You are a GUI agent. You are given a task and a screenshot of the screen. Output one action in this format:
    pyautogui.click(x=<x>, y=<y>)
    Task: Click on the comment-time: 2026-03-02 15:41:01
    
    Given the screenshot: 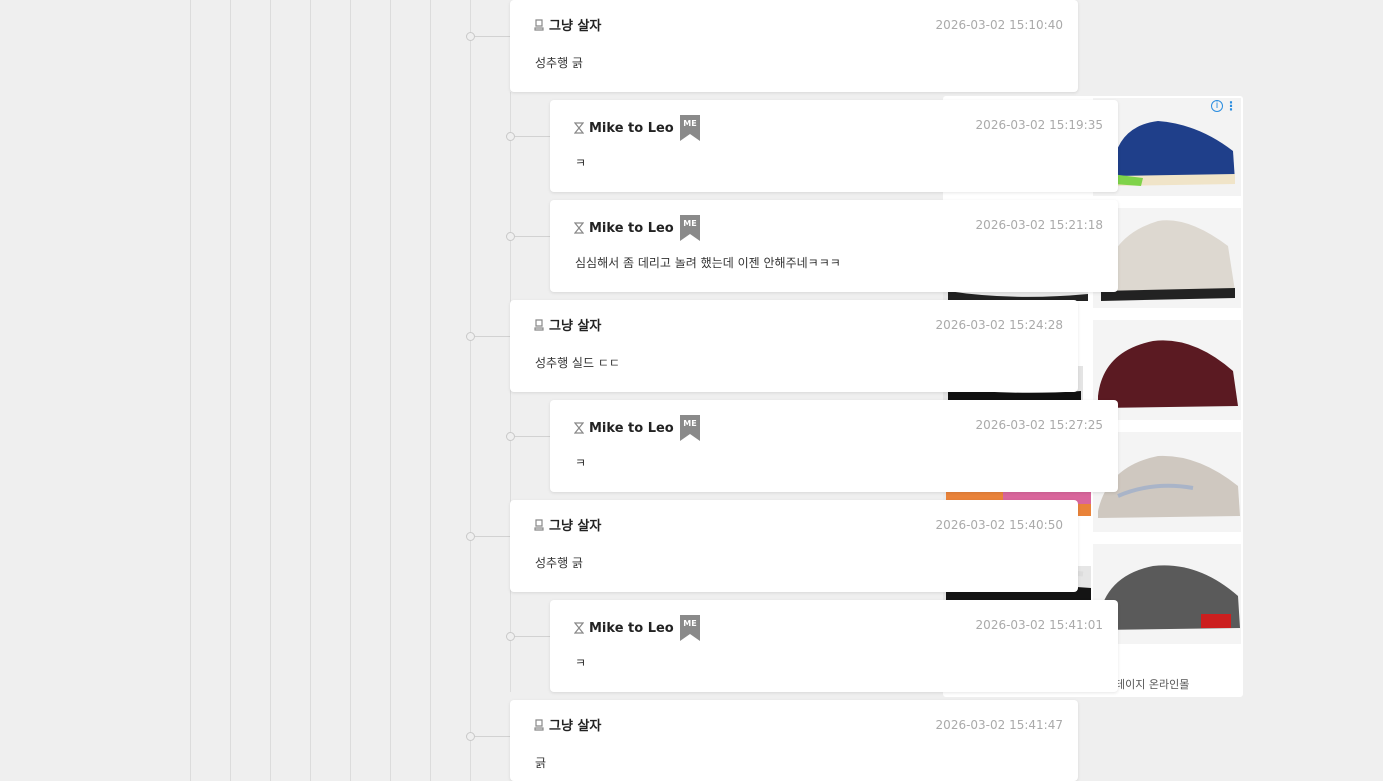 What is the action you would take?
    pyautogui.click(x=1039, y=625)
    